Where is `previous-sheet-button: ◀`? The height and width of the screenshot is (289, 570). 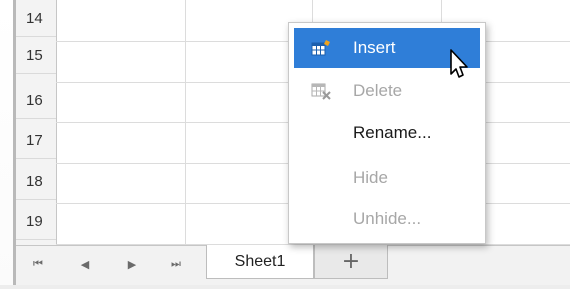 previous-sheet-button: ◀ is located at coordinates (85, 264).